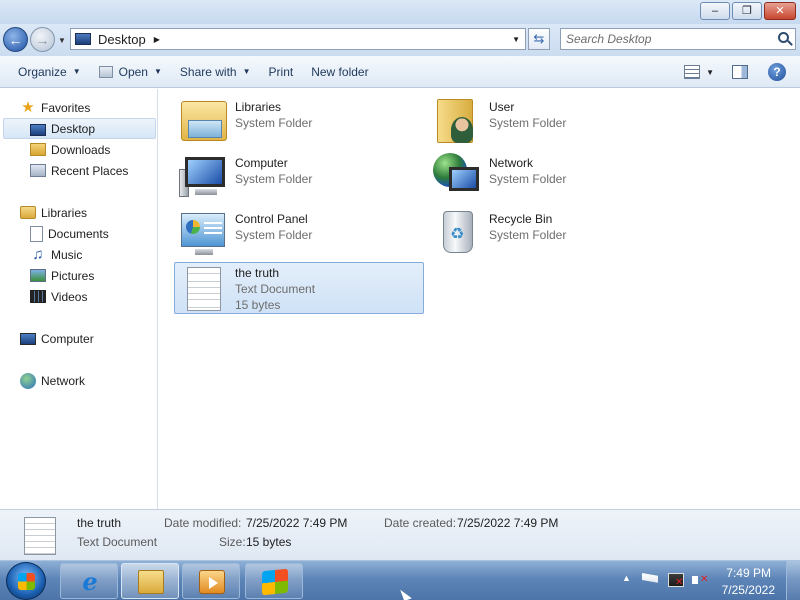 The width and height of the screenshot is (800, 600). I want to click on breadcrumb-desktop: Desktop, so click(122, 39).